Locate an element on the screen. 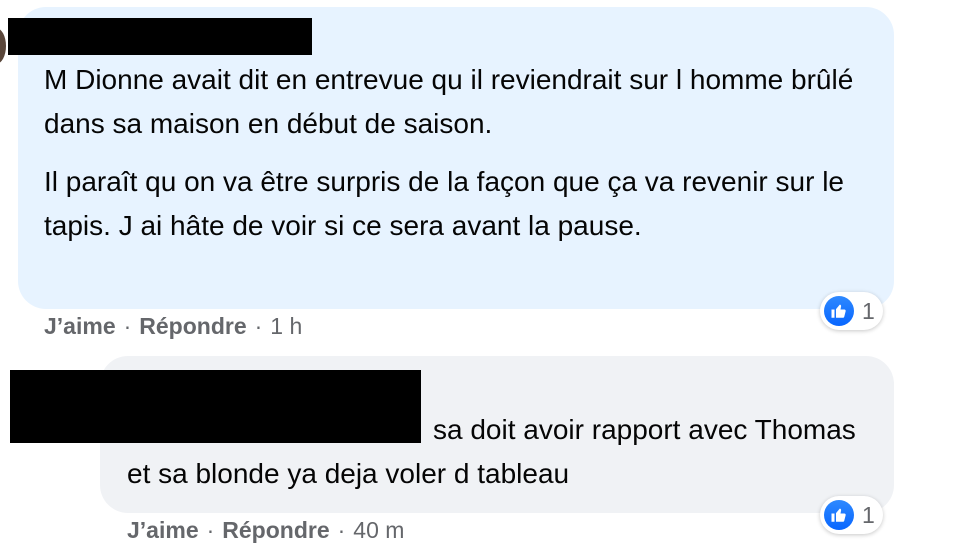 Image resolution: width=980 pixels, height=557 pixels. comment-actions: J’aime · Répondre · 1 h is located at coordinates (173, 326).